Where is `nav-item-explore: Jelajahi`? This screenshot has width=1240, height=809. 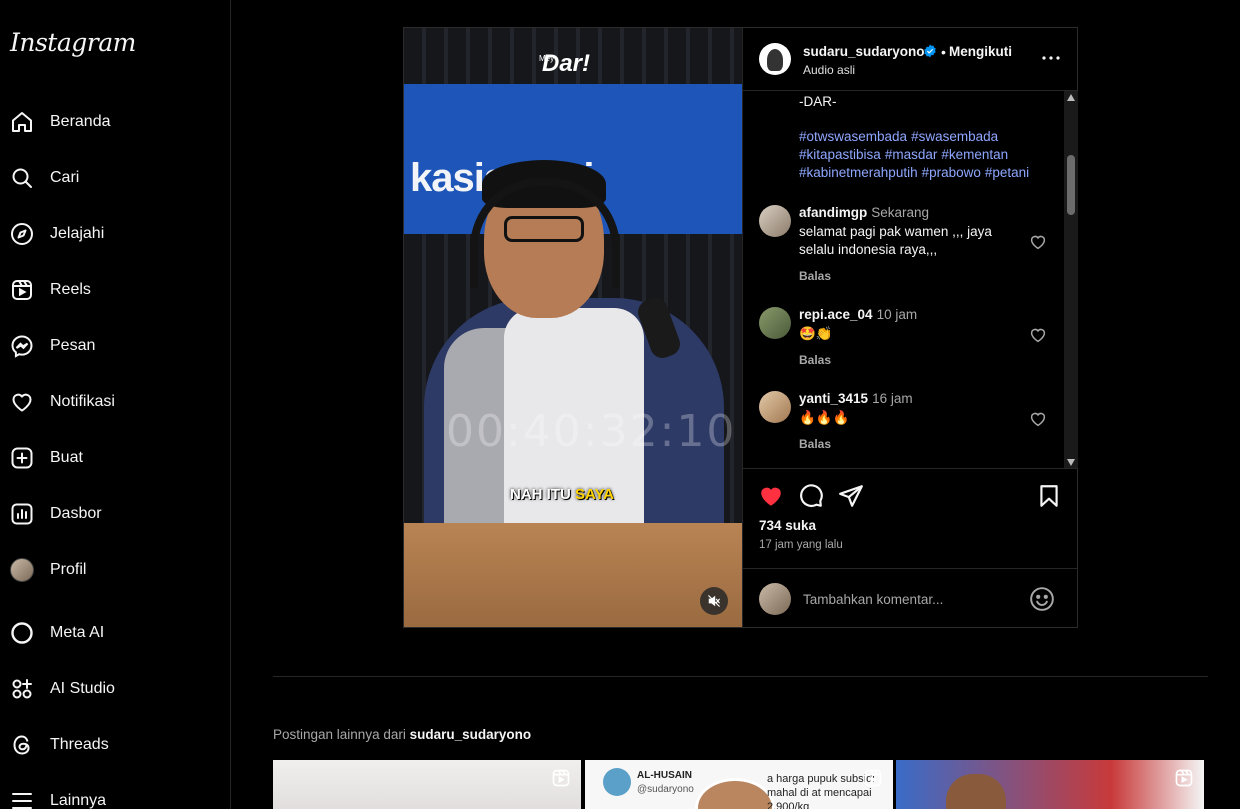 nav-item-explore: Jelajahi is located at coordinates (115, 234).